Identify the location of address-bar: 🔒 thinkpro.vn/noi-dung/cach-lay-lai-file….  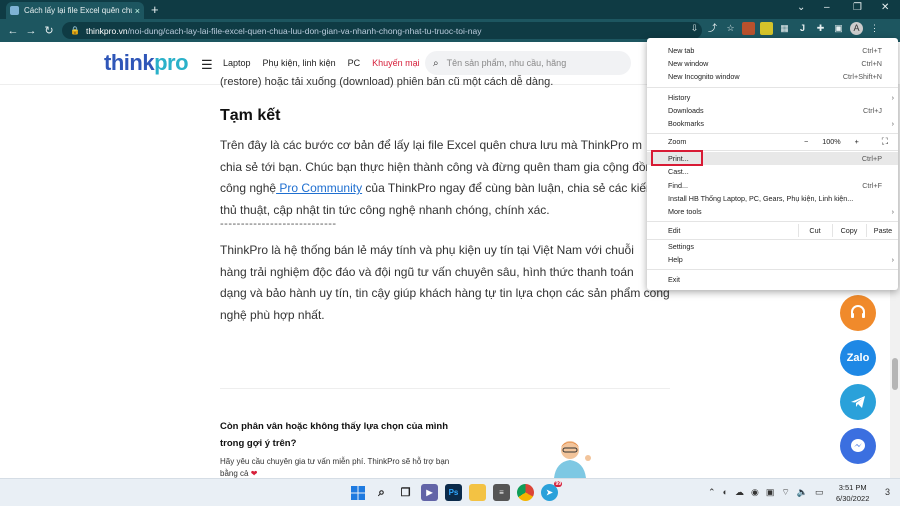
(382, 30).